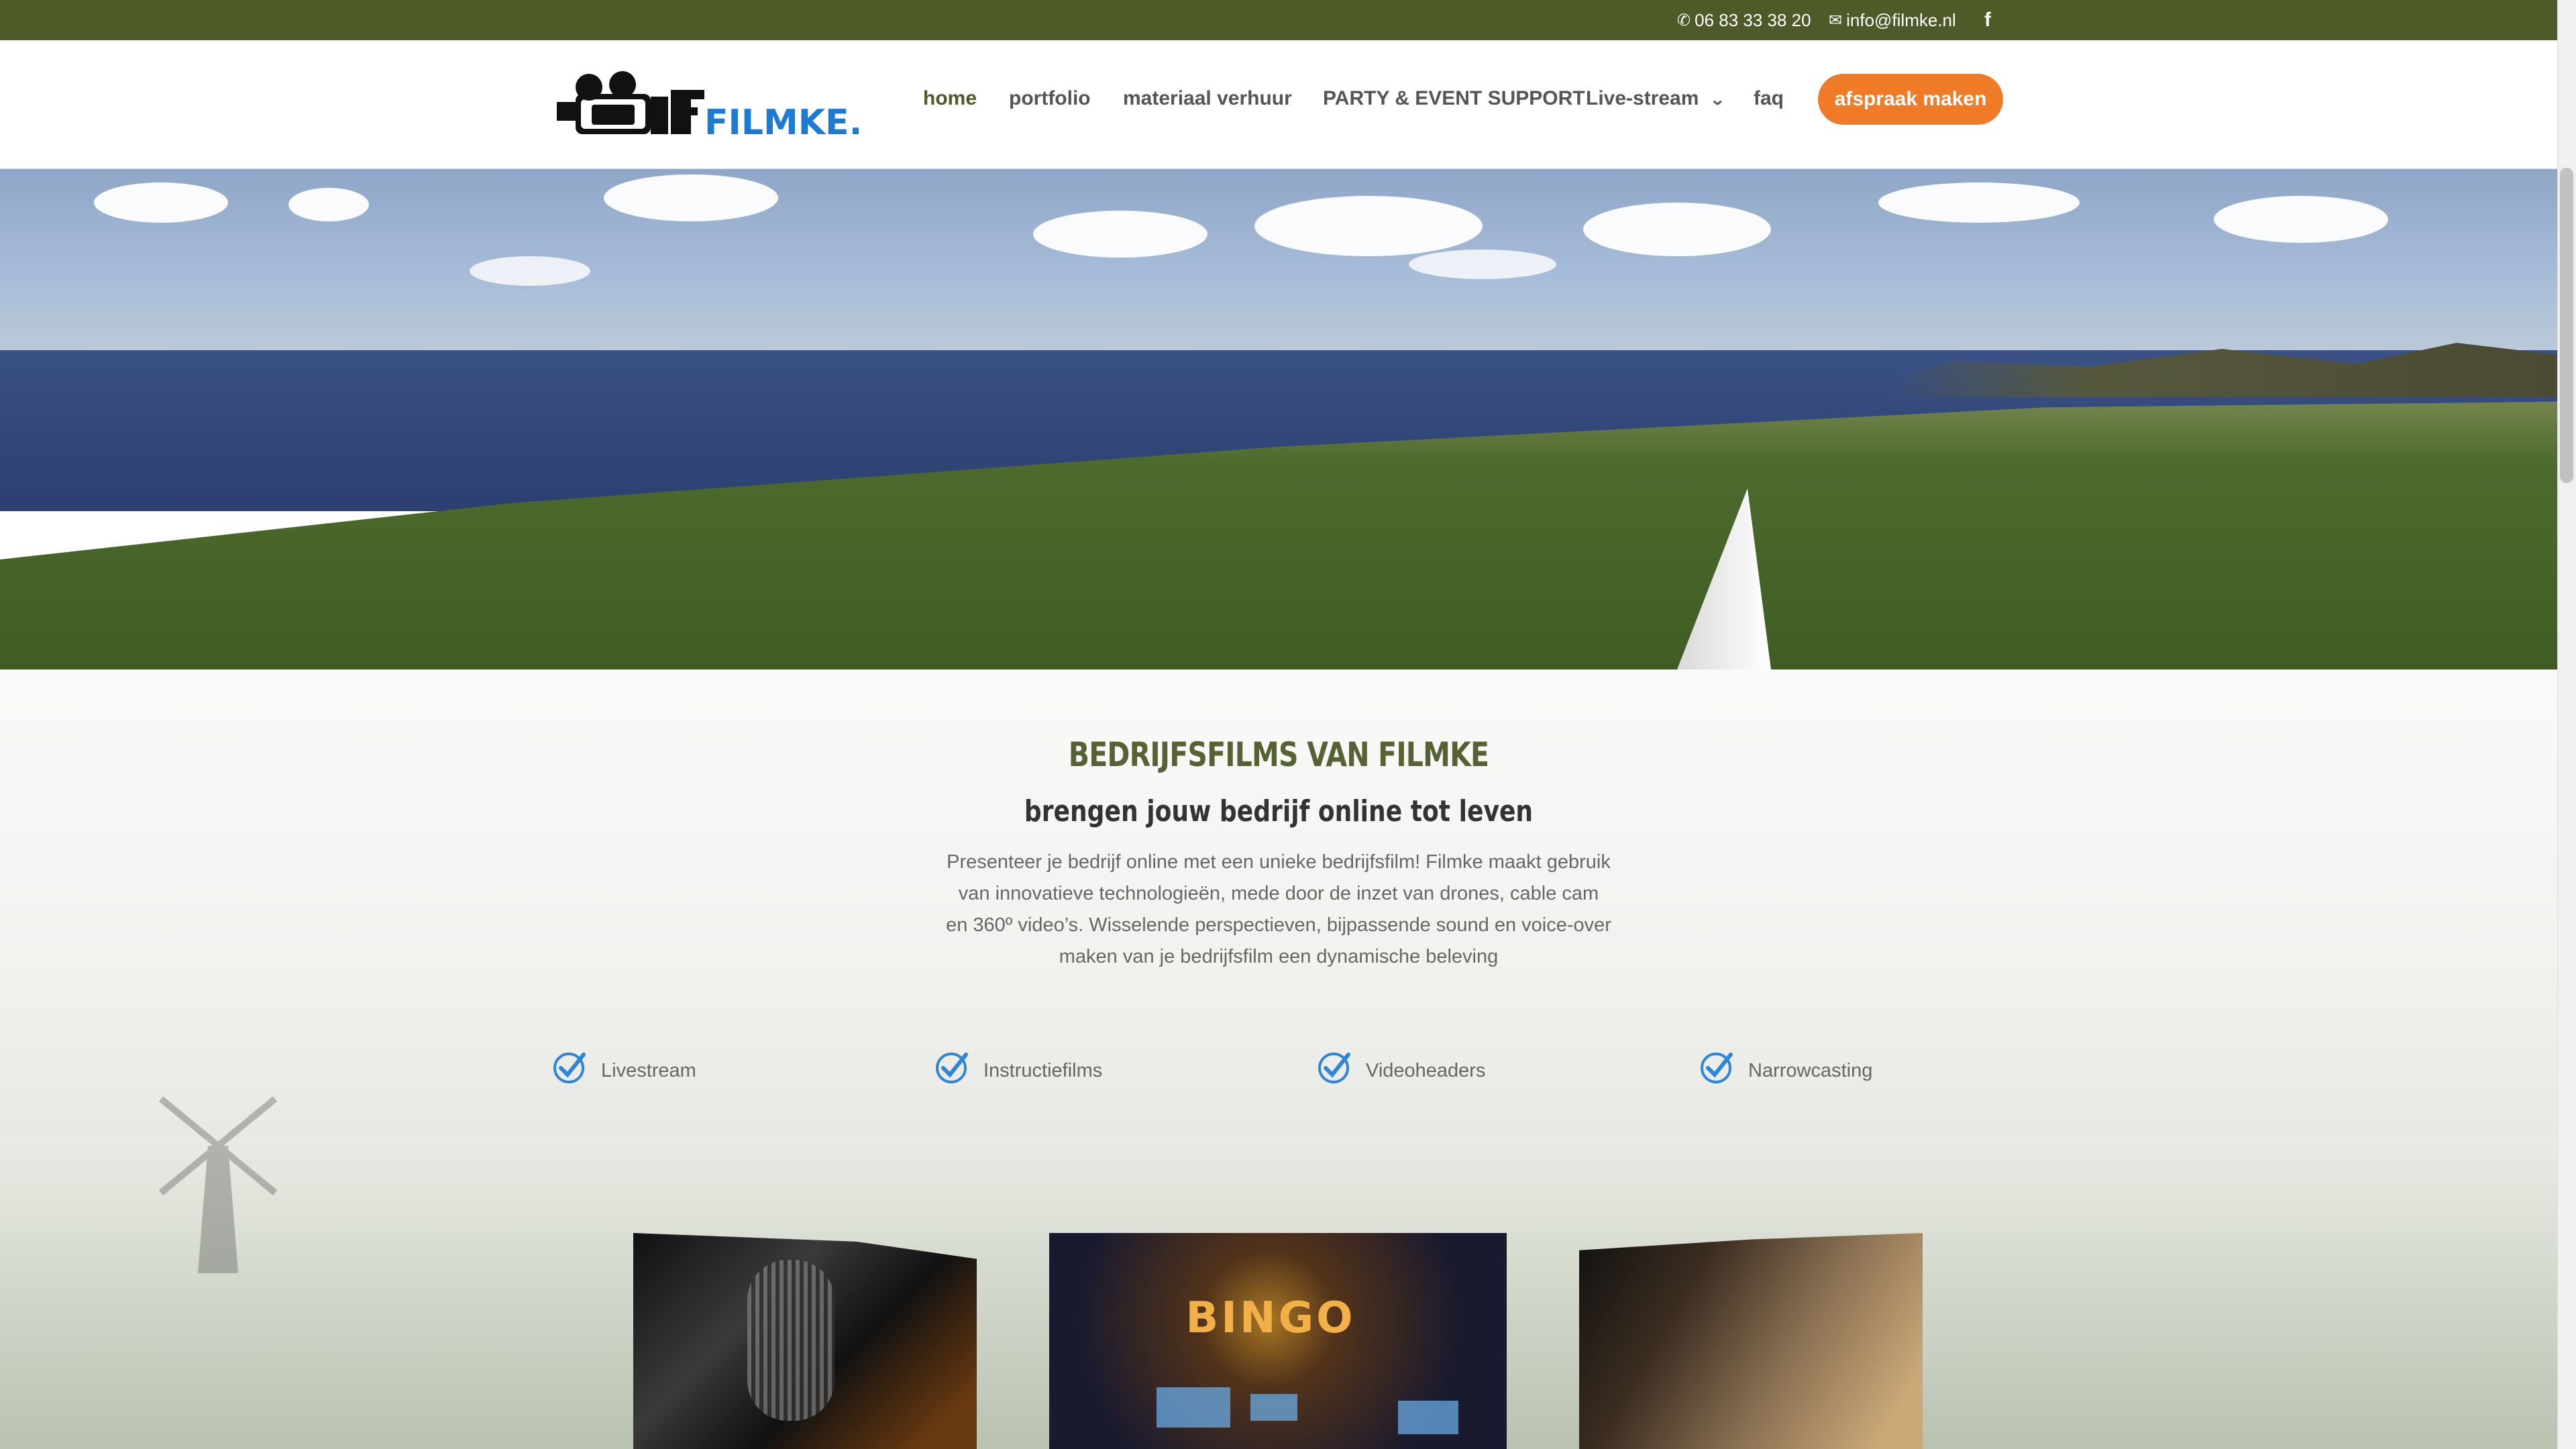  What do you see at coordinates (1751, 1341) in the screenshot?
I see `portfolio-image-concert` at bounding box center [1751, 1341].